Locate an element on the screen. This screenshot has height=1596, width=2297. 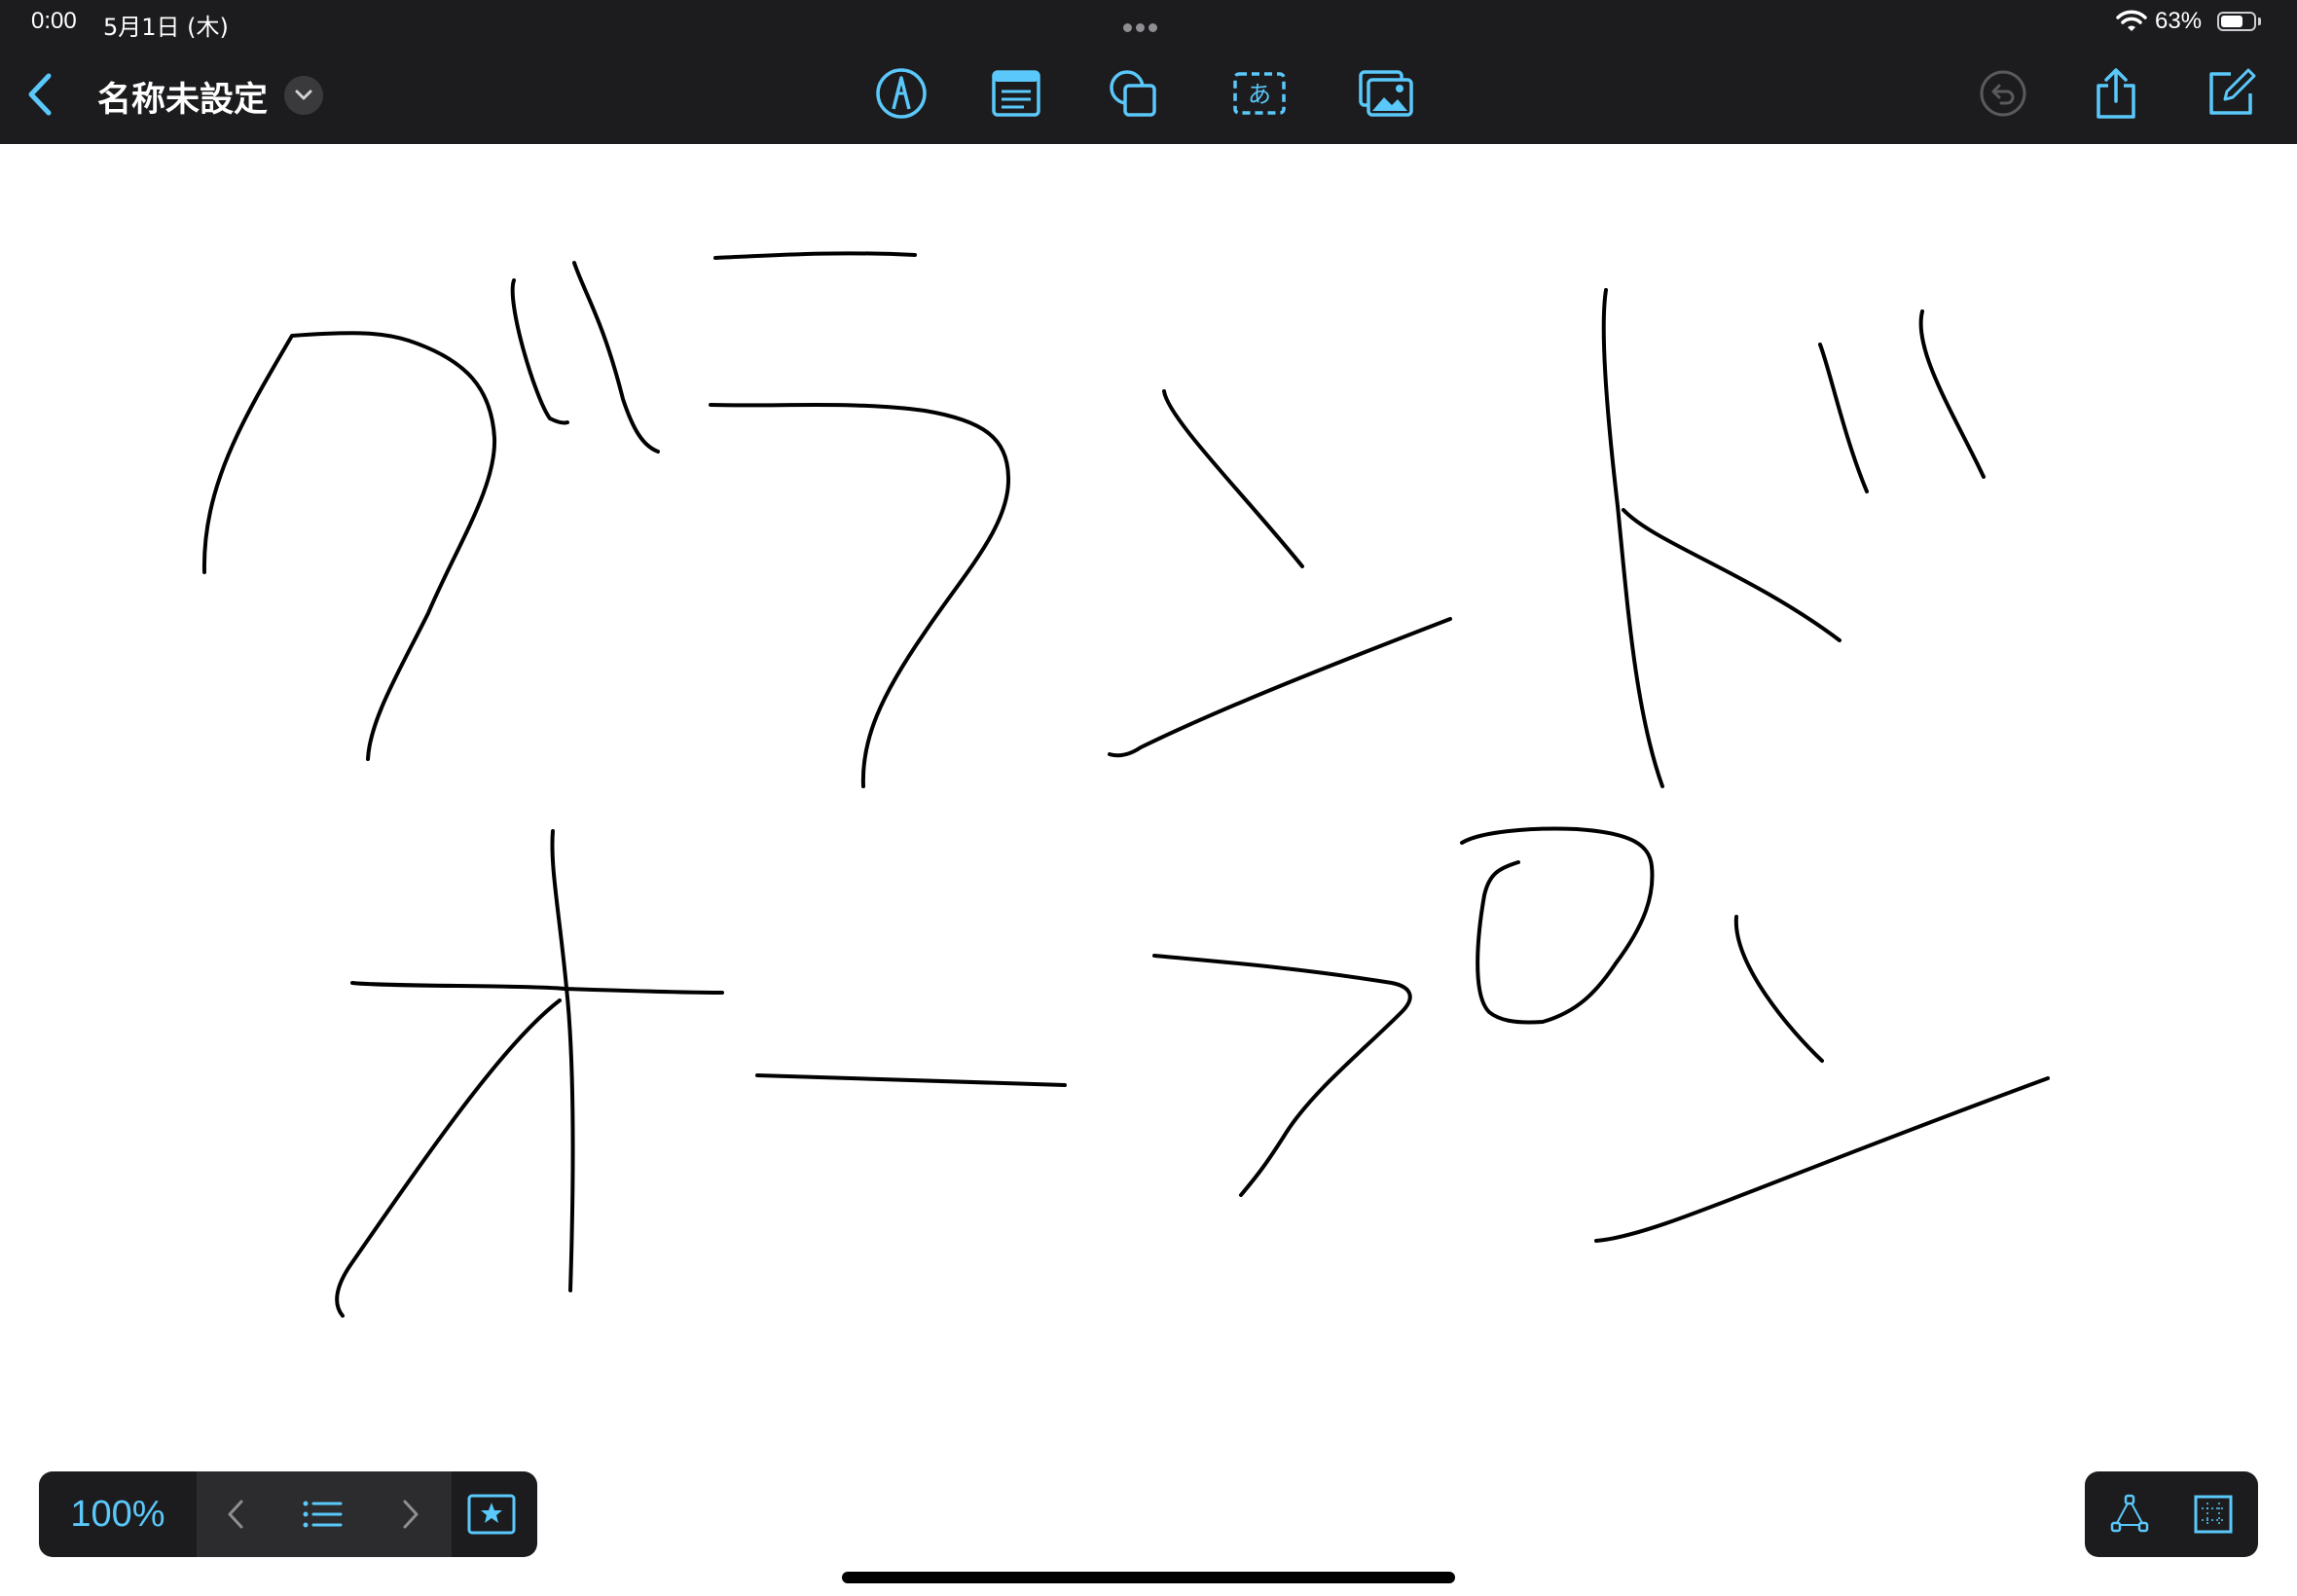
home-indicator is located at coordinates (1148, 1577).